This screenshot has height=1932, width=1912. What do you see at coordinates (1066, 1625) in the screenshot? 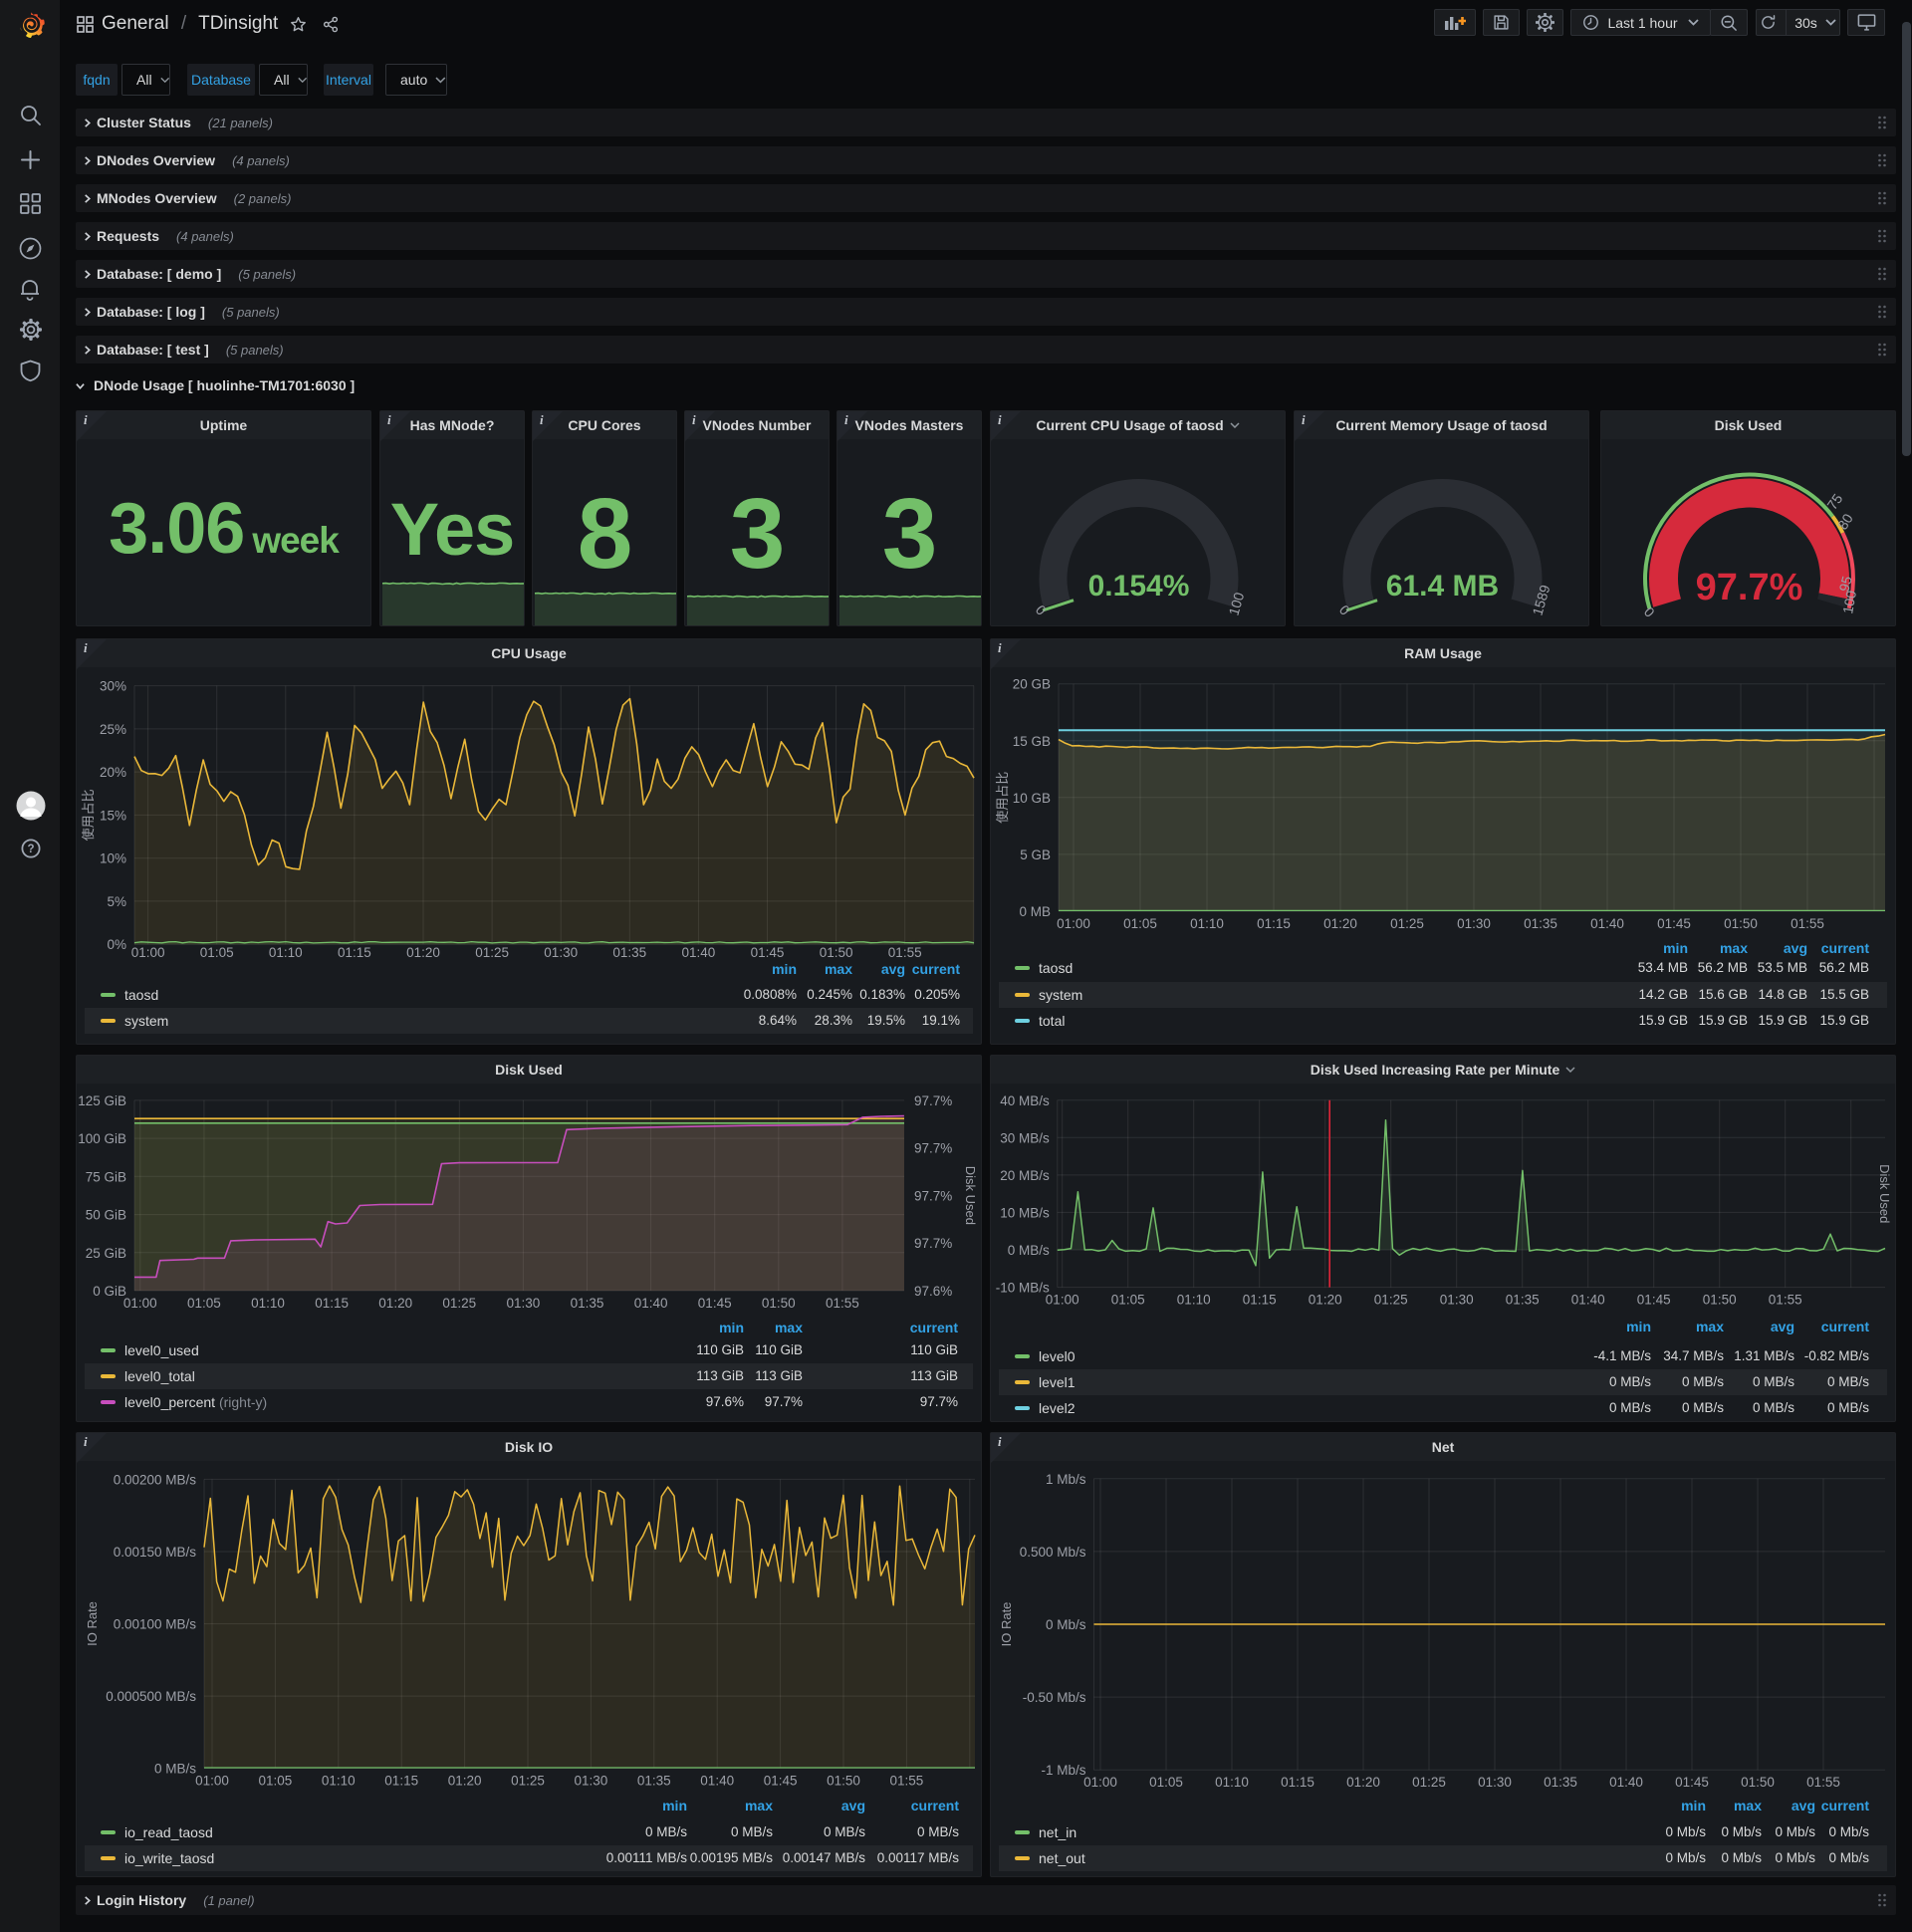
I see `svg-text: 0 Mb/s` at bounding box center [1066, 1625].